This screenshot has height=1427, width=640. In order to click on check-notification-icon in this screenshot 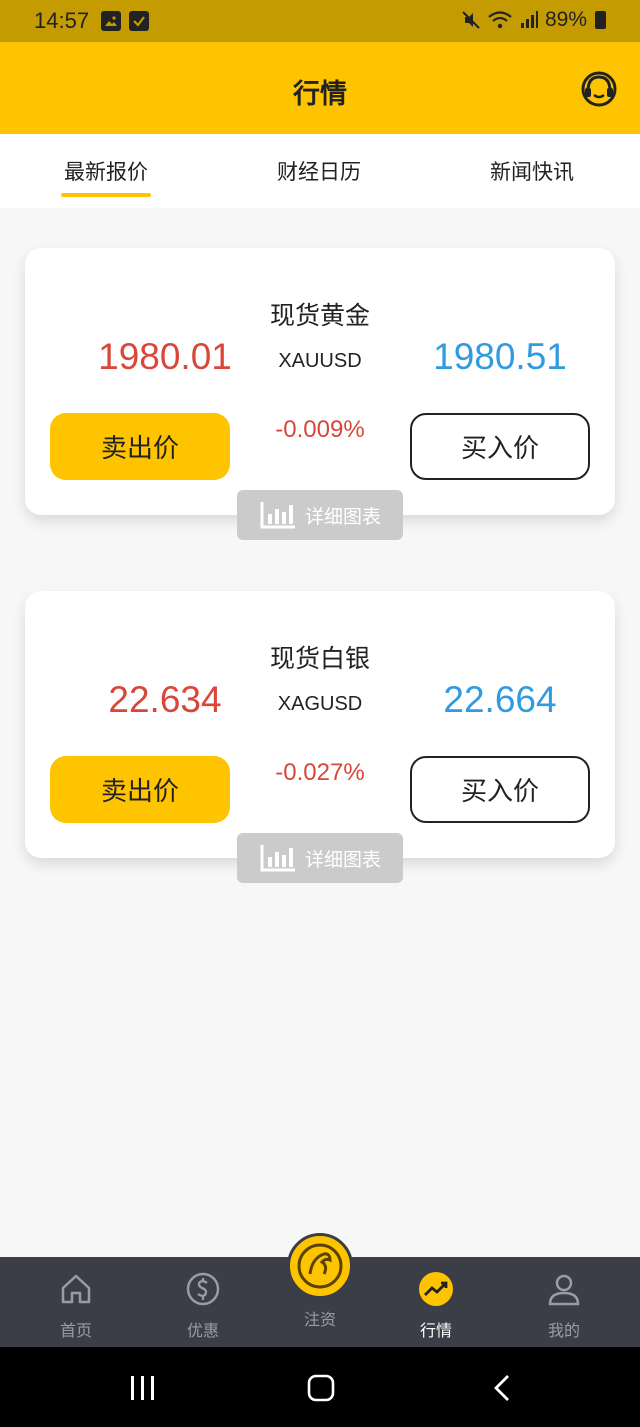, I will do `click(139, 21)`.